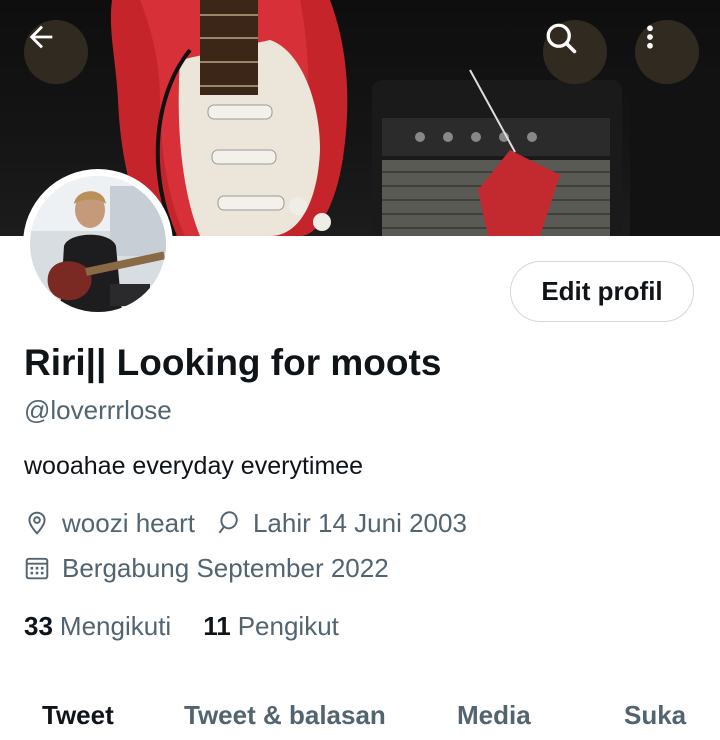 The image size is (720, 740). What do you see at coordinates (285, 715) in the screenshot?
I see `tab-tweets-and-replies: Tweet & balasan` at bounding box center [285, 715].